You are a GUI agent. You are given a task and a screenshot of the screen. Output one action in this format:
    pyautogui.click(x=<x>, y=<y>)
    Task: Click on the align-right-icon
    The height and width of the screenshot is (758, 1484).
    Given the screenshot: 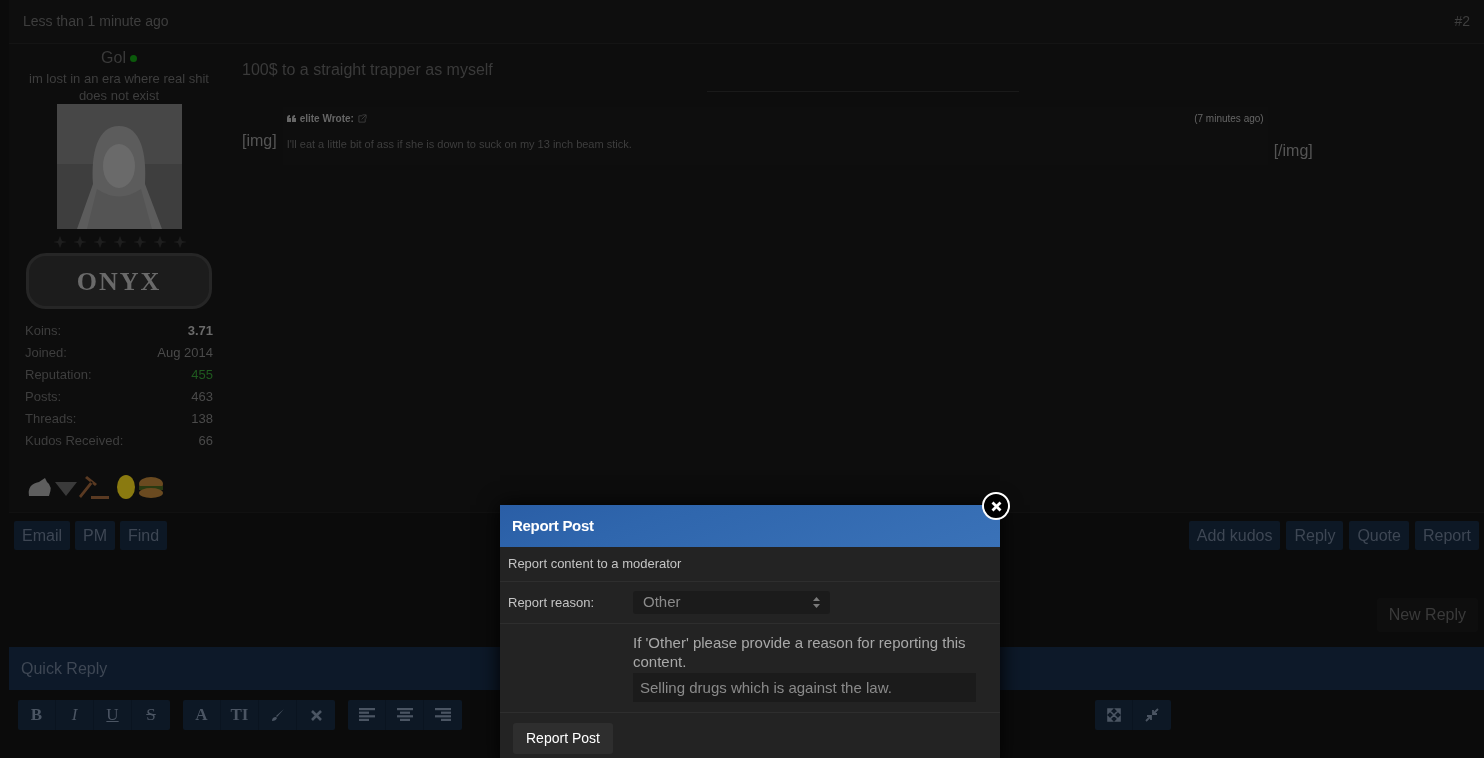 What is the action you would take?
    pyautogui.click(x=443, y=715)
    